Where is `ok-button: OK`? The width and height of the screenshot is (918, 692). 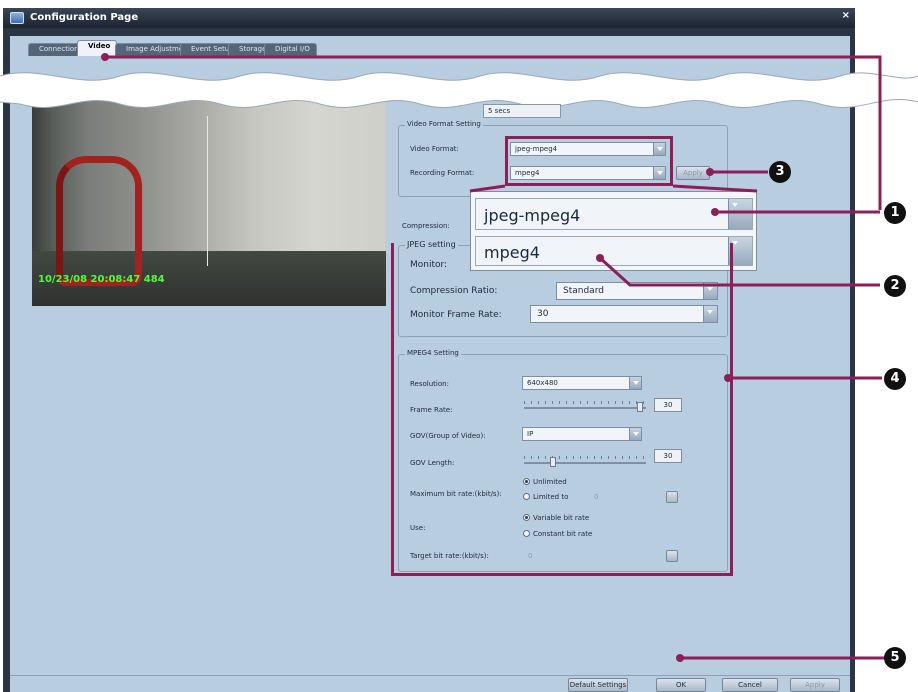 ok-button: OK is located at coordinates (681, 685).